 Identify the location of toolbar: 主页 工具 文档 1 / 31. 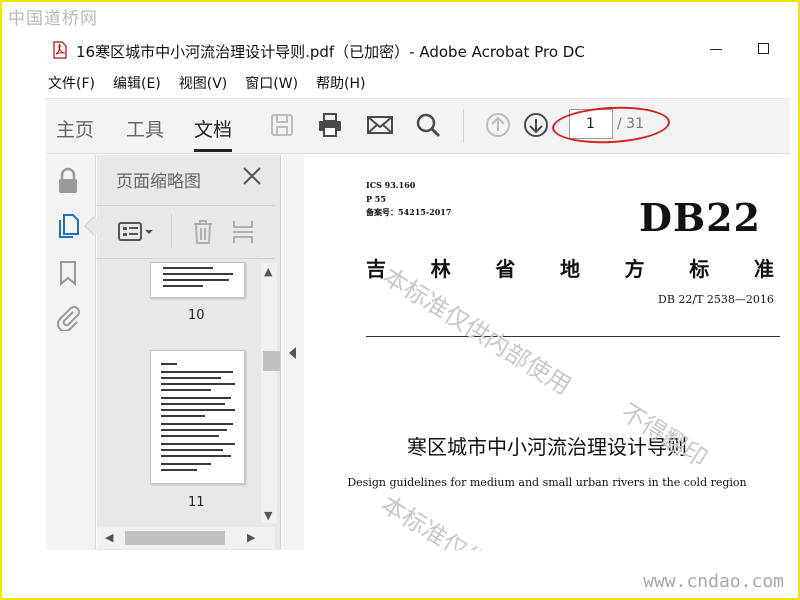
(418, 126).